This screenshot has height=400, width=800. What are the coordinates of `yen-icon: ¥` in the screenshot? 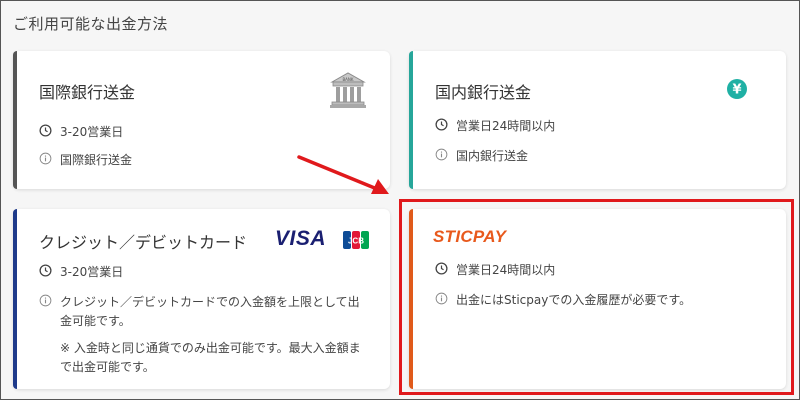 It's located at (737, 89).